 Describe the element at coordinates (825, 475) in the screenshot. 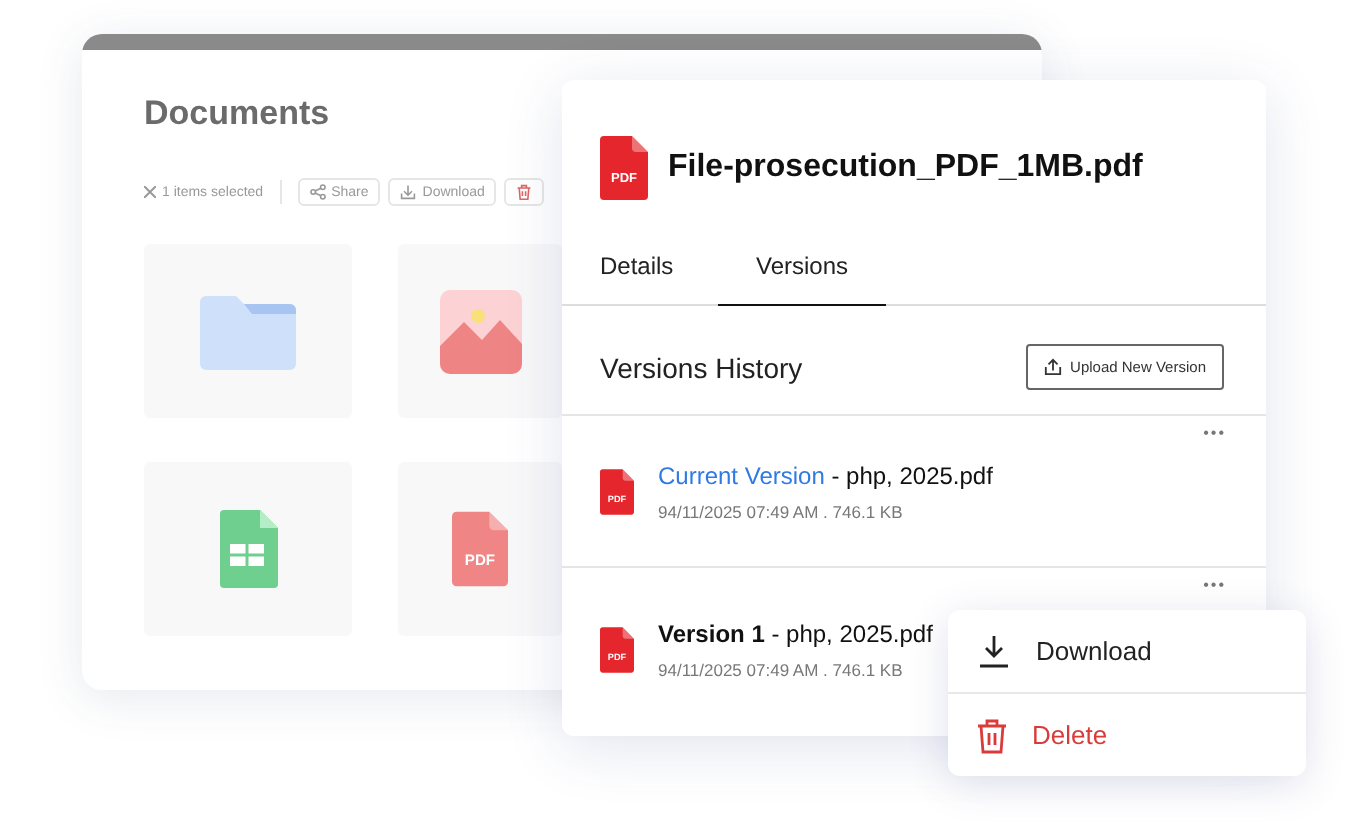

I see `version-name: Current Version - php, 2025.pdf` at that location.